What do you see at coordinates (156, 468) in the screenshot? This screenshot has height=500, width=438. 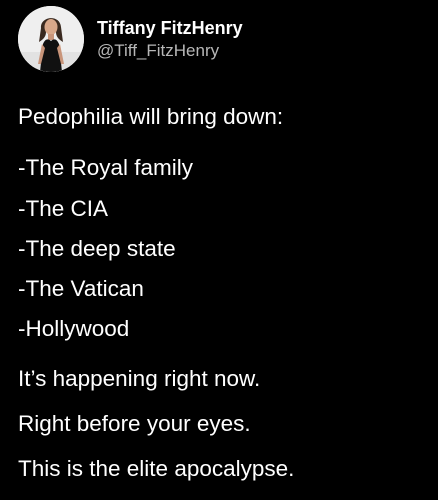 I see `tweet-text-line: This is the elite apocalypse.` at bounding box center [156, 468].